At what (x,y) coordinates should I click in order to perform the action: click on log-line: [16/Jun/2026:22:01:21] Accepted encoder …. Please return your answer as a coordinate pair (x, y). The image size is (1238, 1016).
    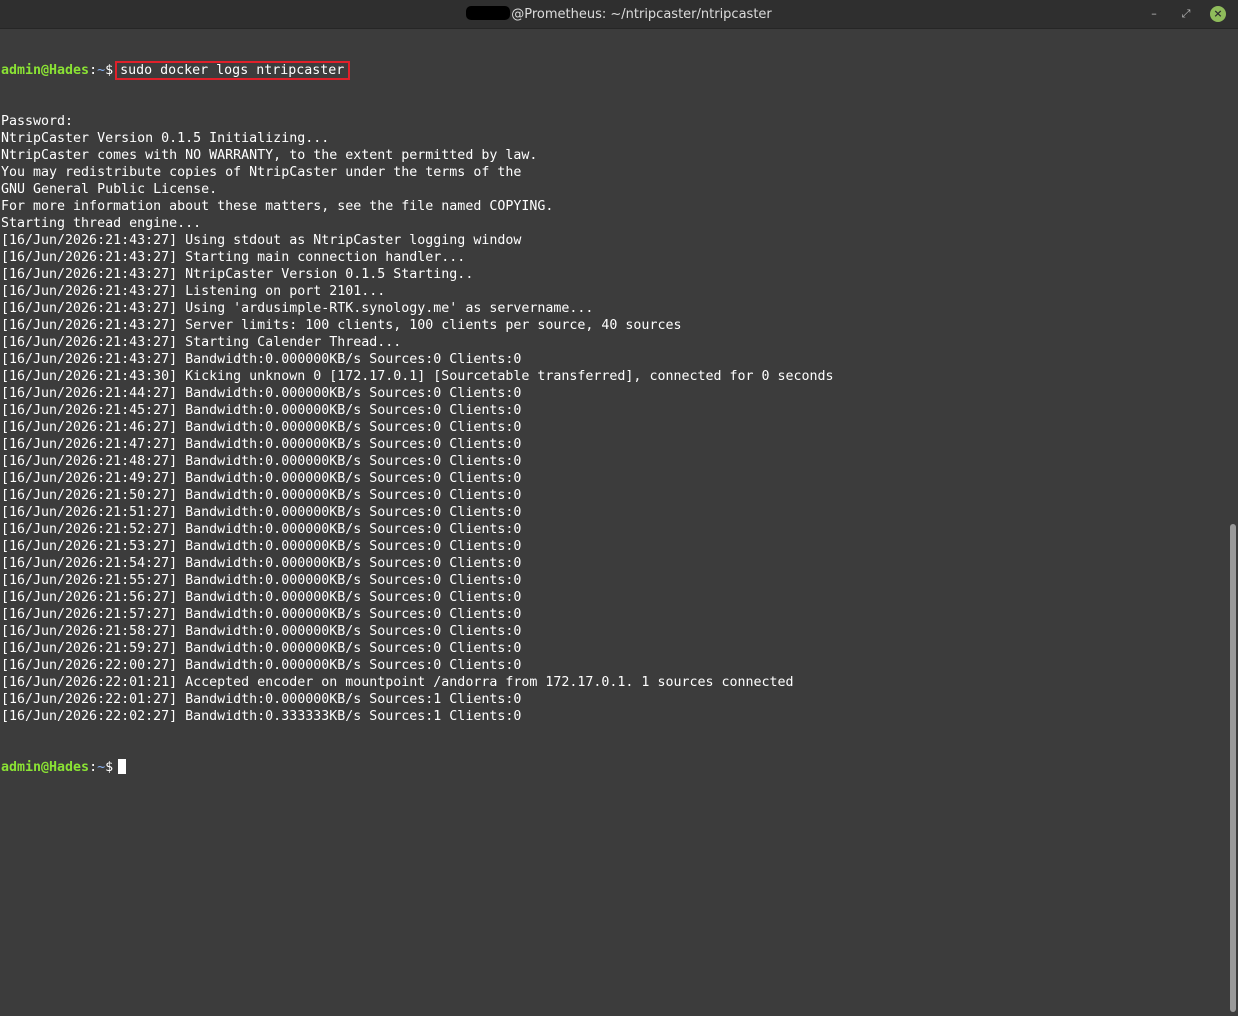
    Looking at the image, I should click on (397, 682).